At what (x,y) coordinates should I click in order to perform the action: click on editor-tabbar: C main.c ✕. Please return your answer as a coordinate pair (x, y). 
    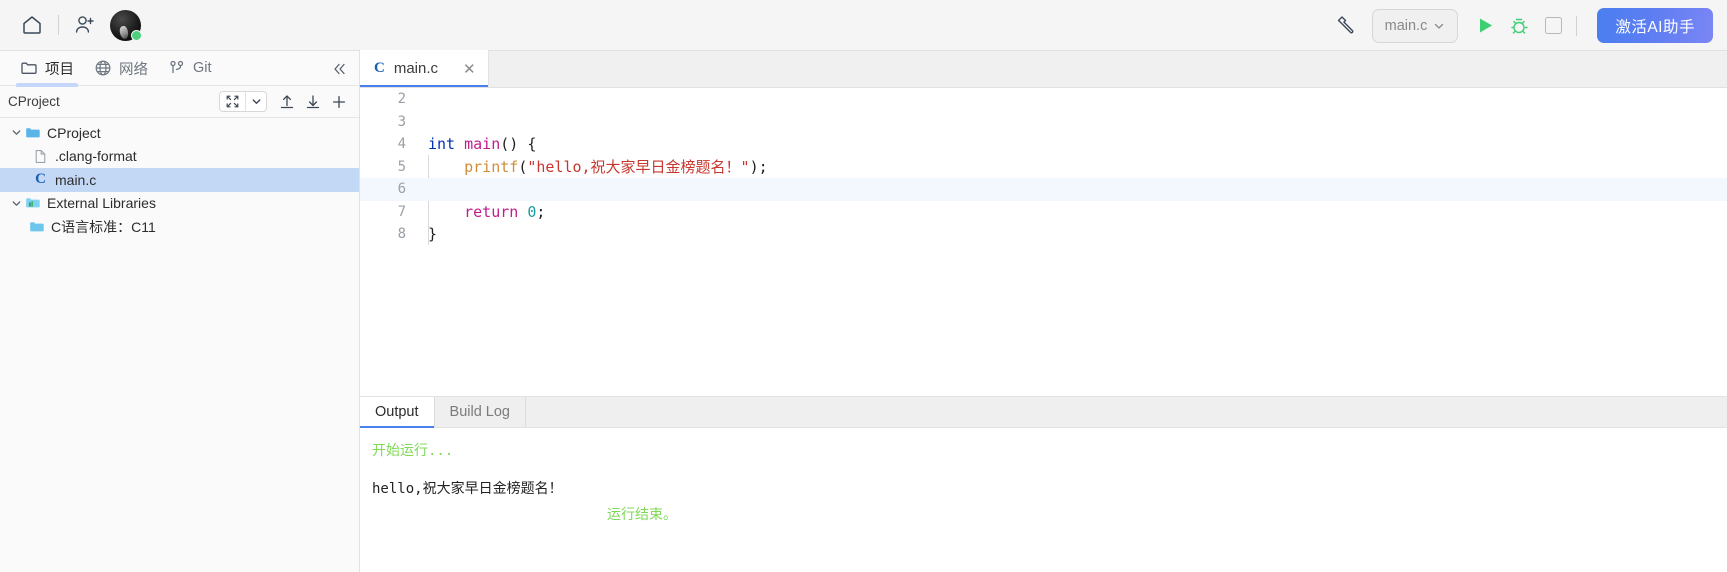
    Looking at the image, I should click on (1043, 69).